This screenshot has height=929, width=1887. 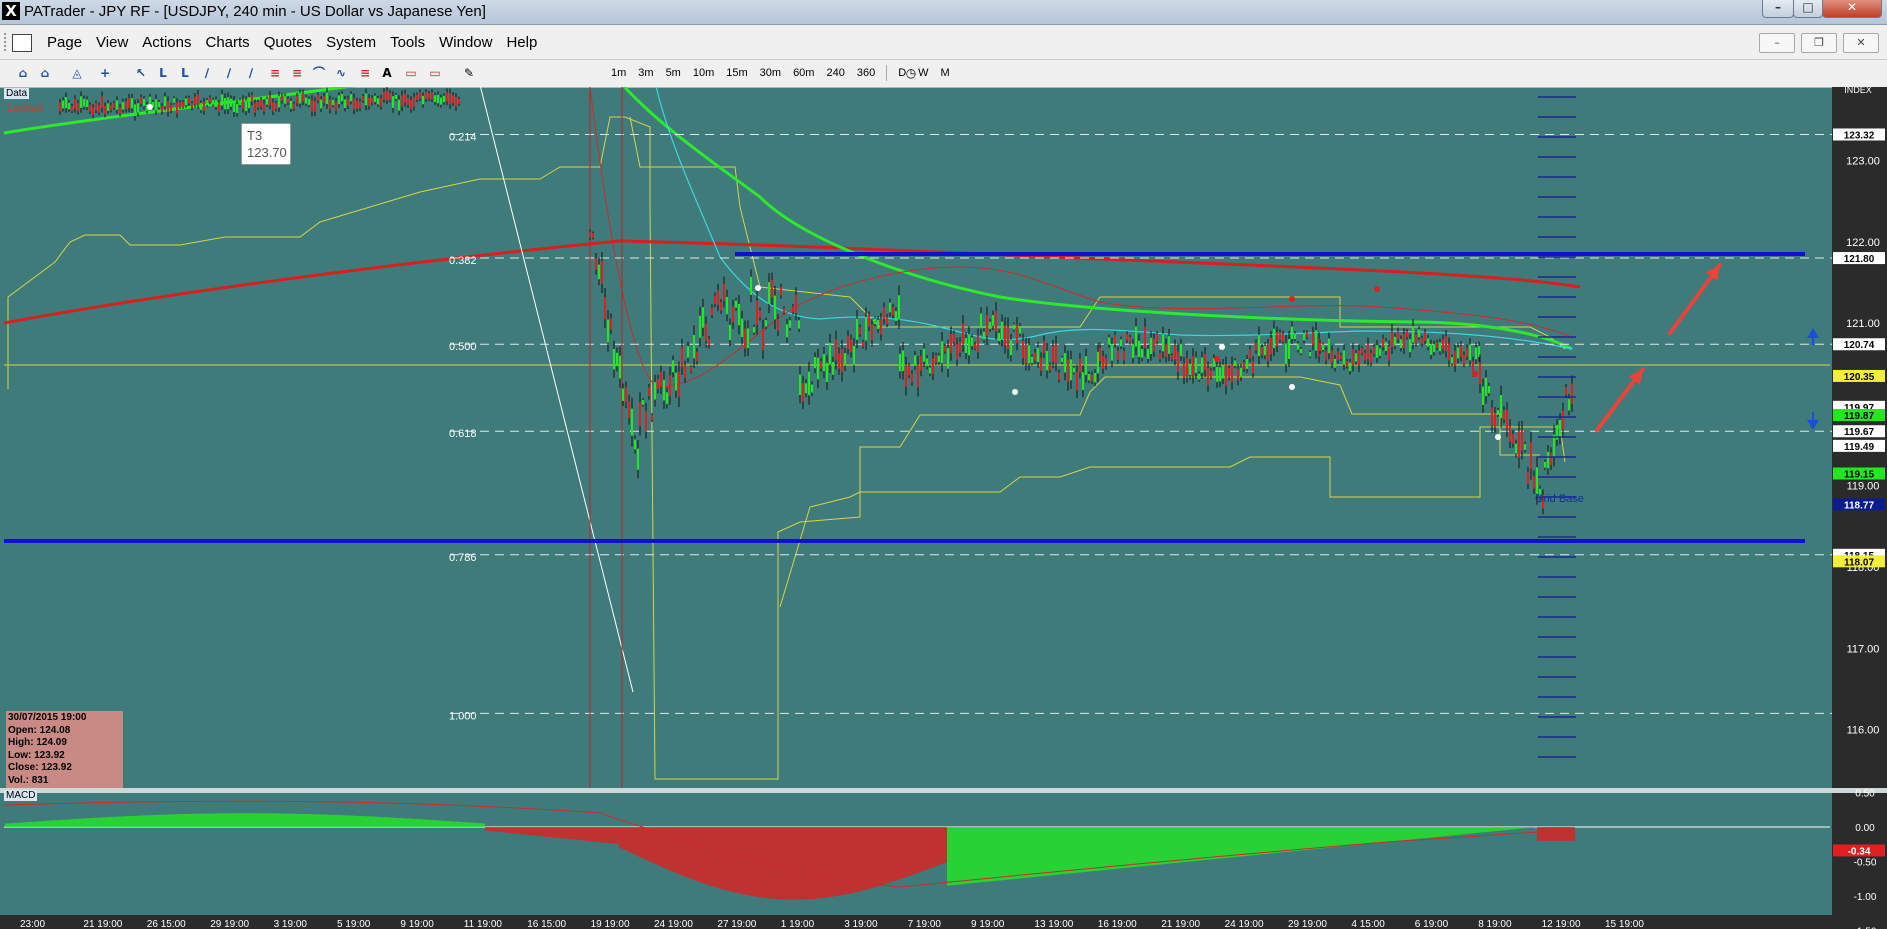 What do you see at coordinates (1852, 9) in the screenshot?
I see `close-window-button: ✕` at bounding box center [1852, 9].